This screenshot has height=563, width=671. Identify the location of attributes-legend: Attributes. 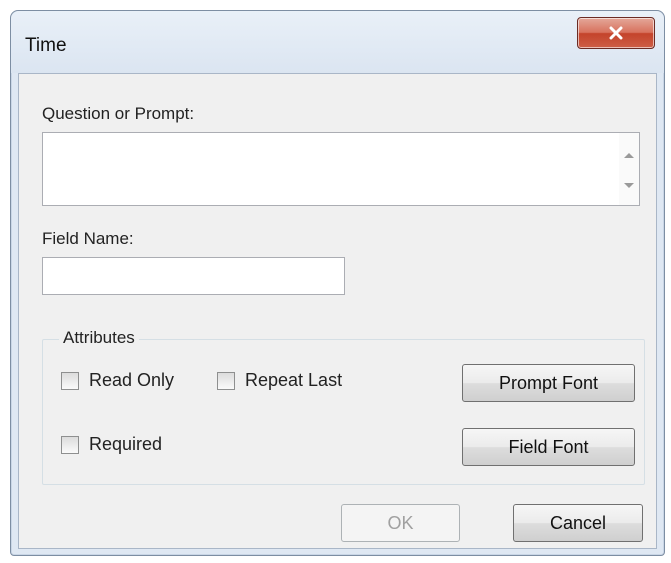
(99, 338).